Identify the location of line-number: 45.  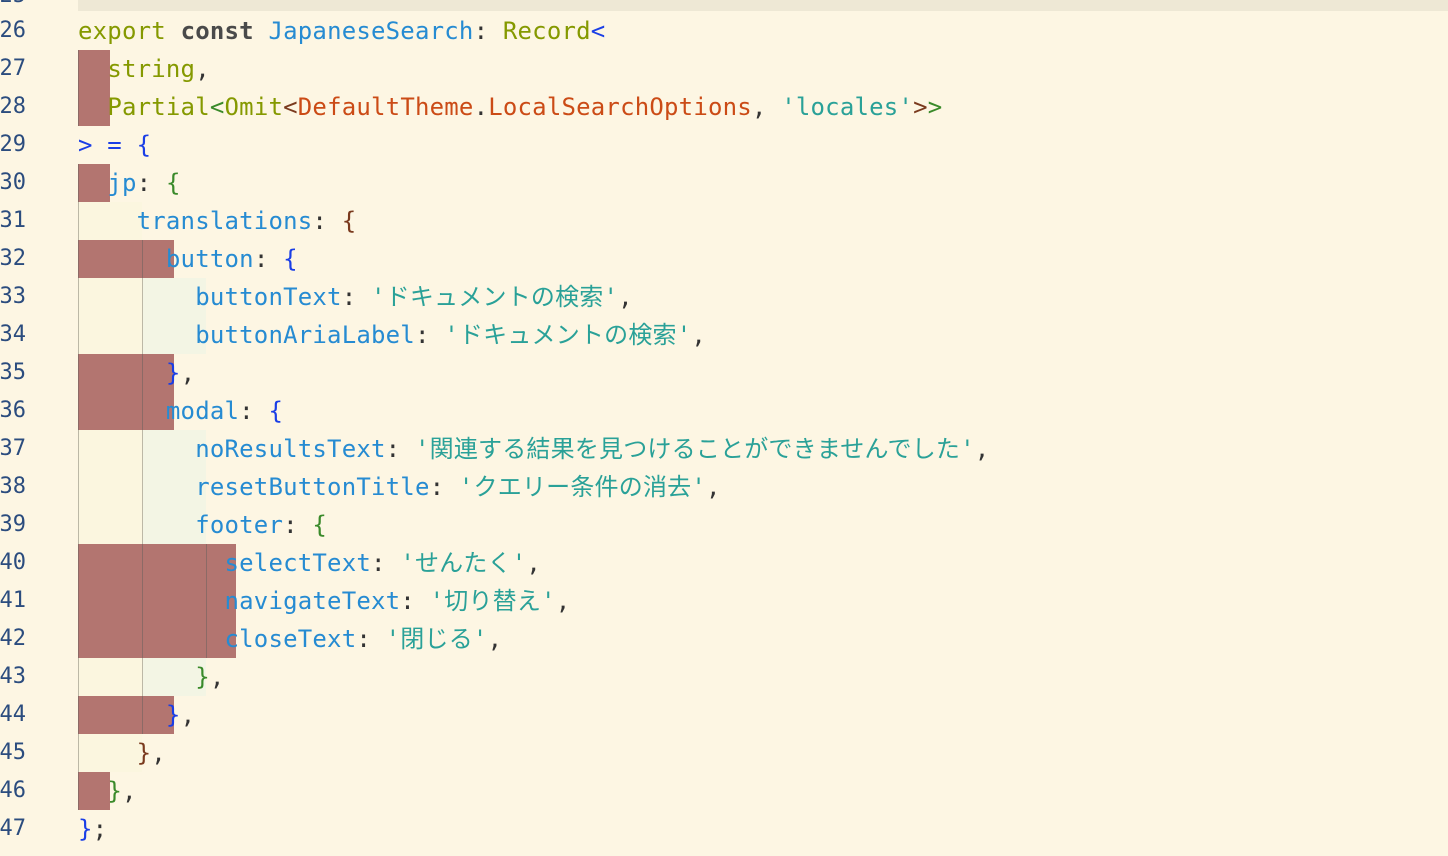
(13, 752).